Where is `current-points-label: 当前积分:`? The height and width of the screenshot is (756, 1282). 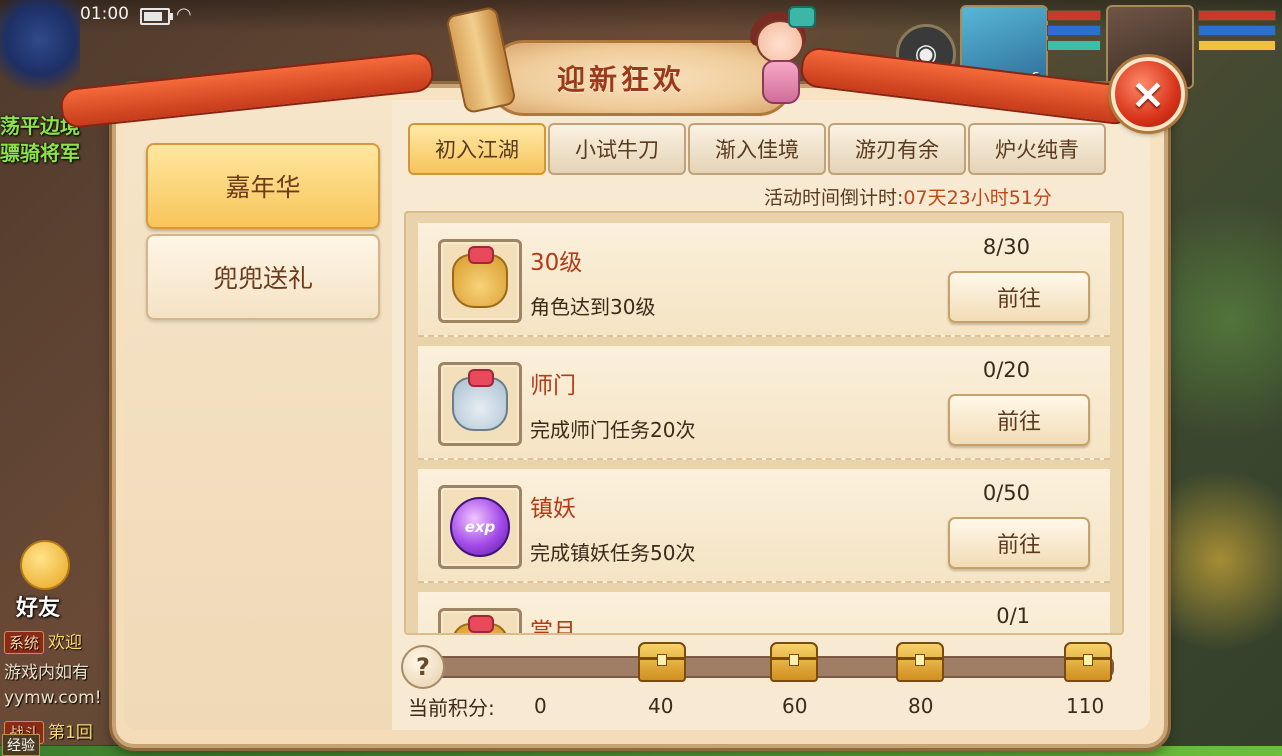
current-points-label: 当前积分: is located at coordinates (451, 708).